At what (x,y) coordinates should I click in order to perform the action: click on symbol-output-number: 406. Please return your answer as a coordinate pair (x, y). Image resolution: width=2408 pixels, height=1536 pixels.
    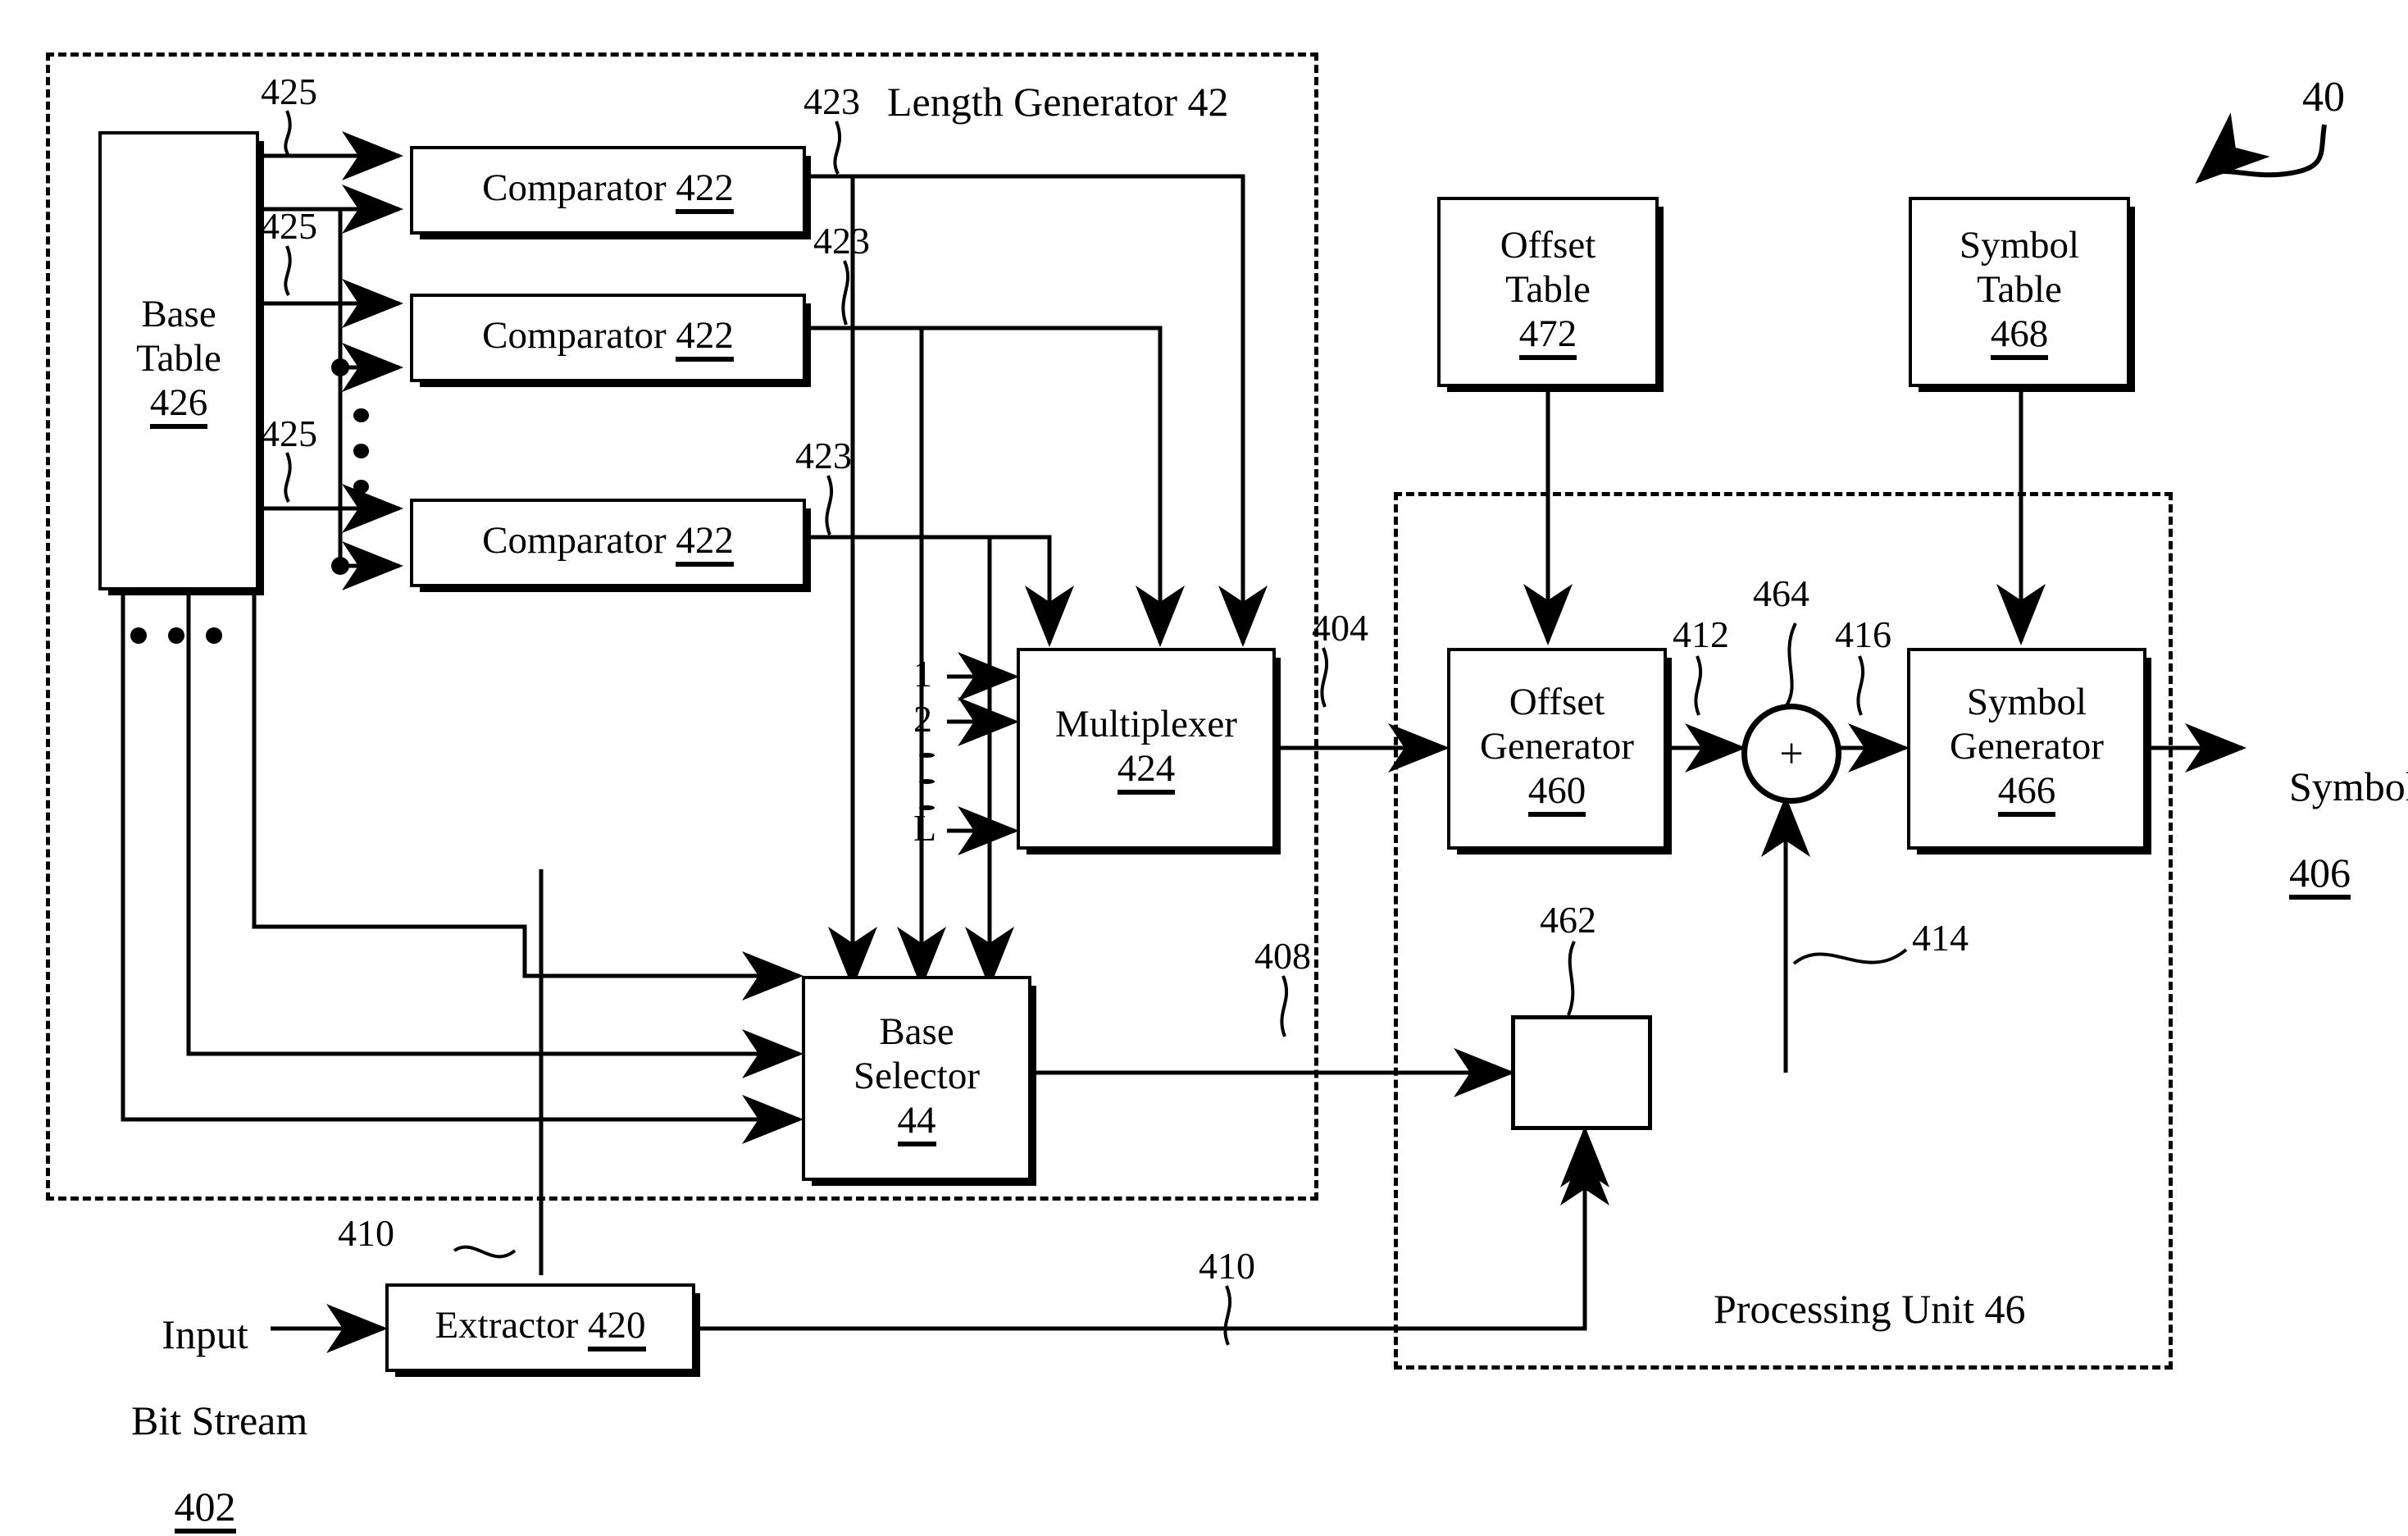
    Looking at the image, I should click on (2320, 876).